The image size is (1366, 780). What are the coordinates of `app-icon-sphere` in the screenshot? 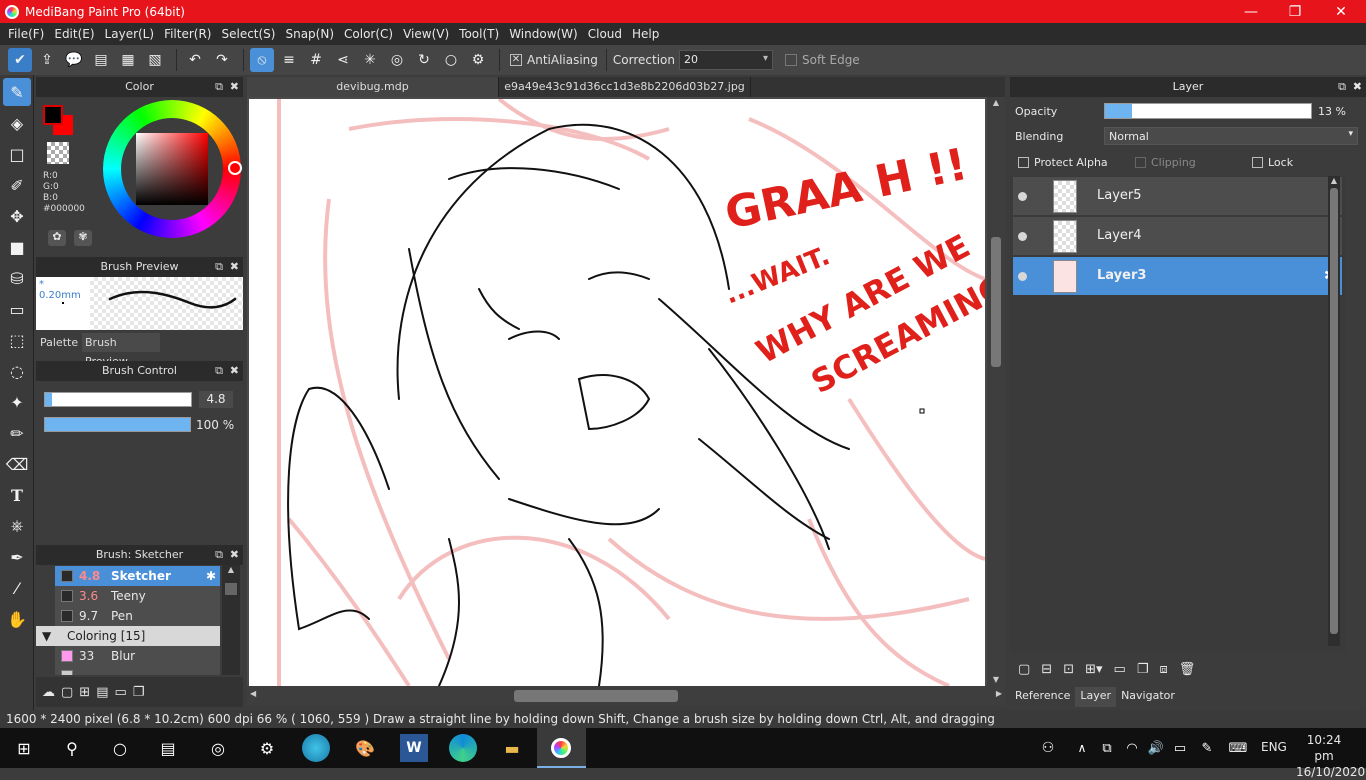 It's located at (316, 748).